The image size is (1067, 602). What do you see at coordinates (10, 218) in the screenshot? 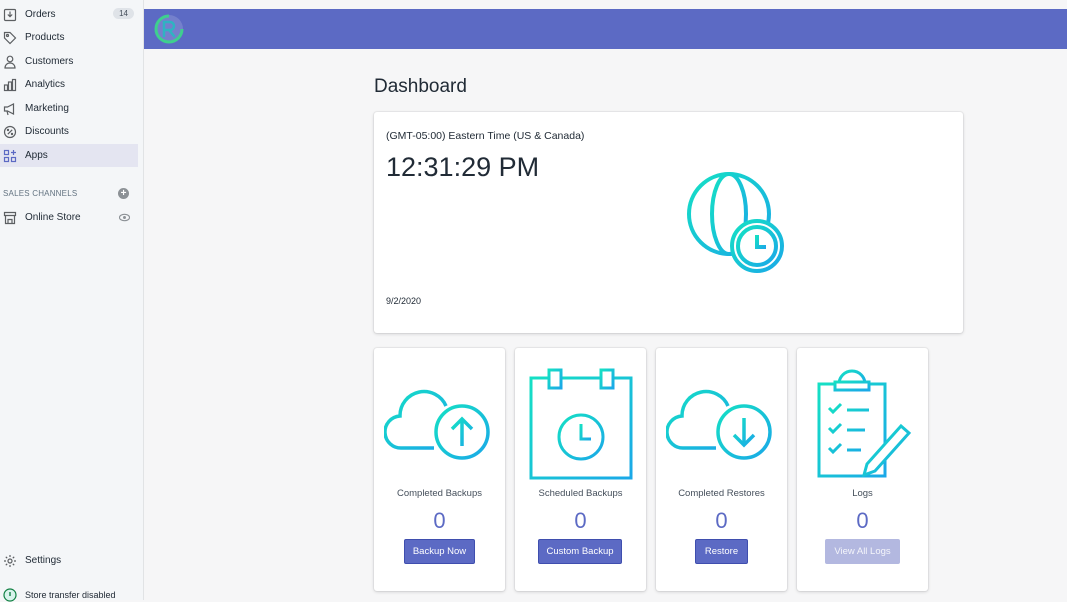
I see `store-icon` at bounding box center [10, 218].